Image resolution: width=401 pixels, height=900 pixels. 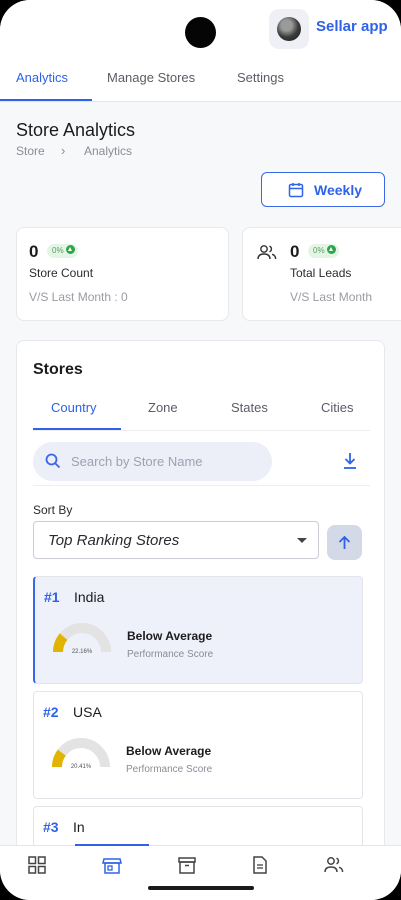 I want to click on total-leads-label: Total Leads, so click(x=321, y=273).